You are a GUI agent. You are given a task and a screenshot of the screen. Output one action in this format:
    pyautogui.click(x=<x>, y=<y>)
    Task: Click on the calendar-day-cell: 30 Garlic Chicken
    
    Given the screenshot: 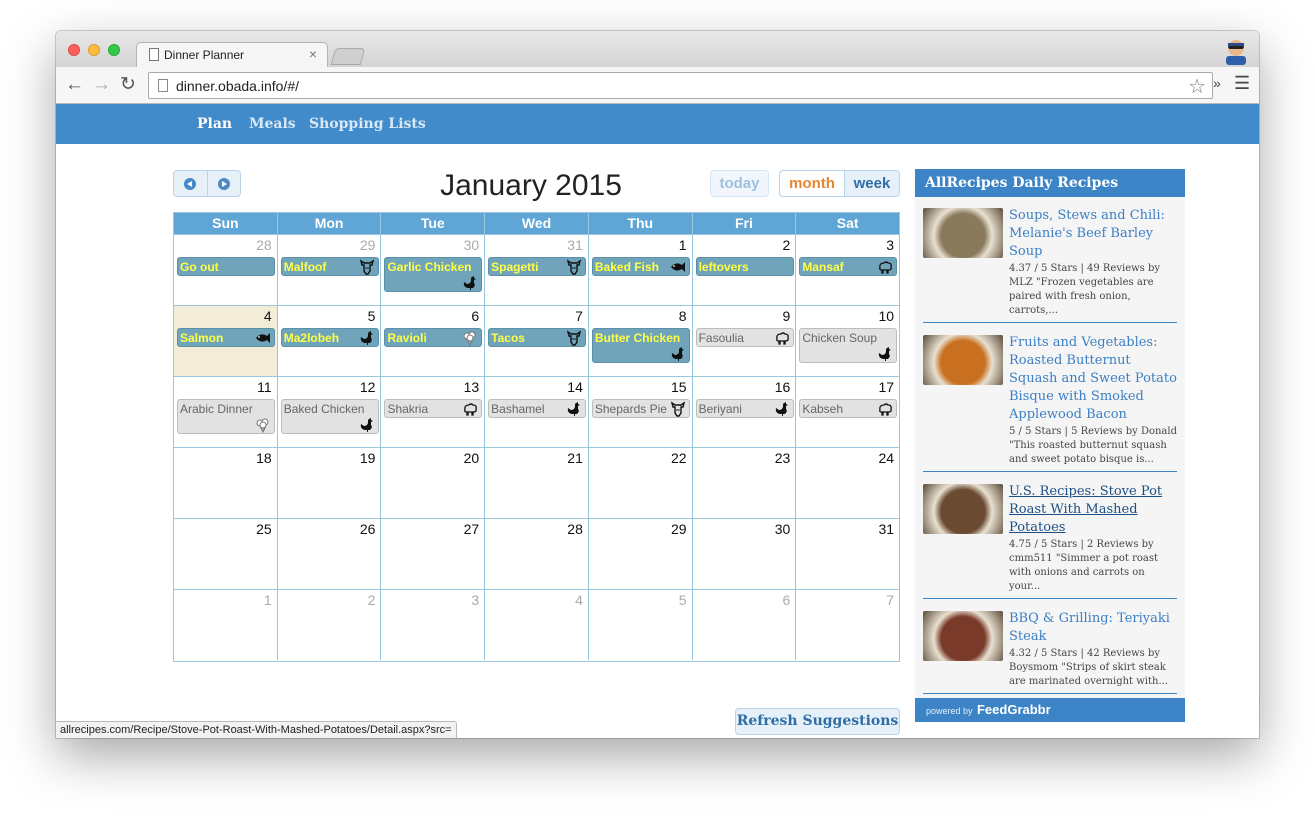 What is the action you would take?
    pyautogui.click(x=433, y=270)
    